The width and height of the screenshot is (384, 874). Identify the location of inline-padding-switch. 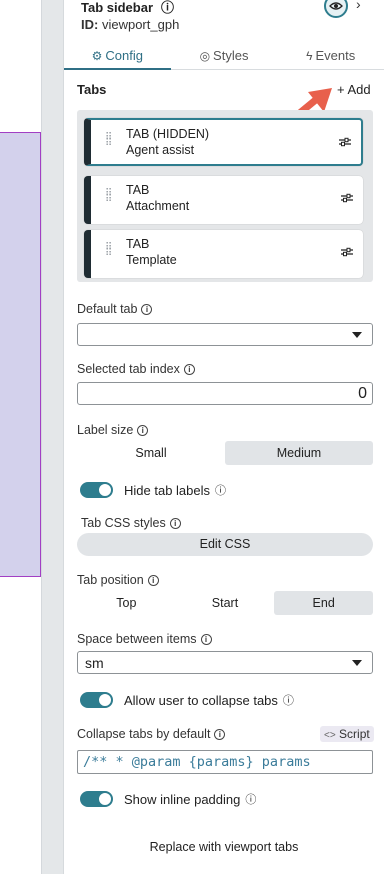
(96, 799).